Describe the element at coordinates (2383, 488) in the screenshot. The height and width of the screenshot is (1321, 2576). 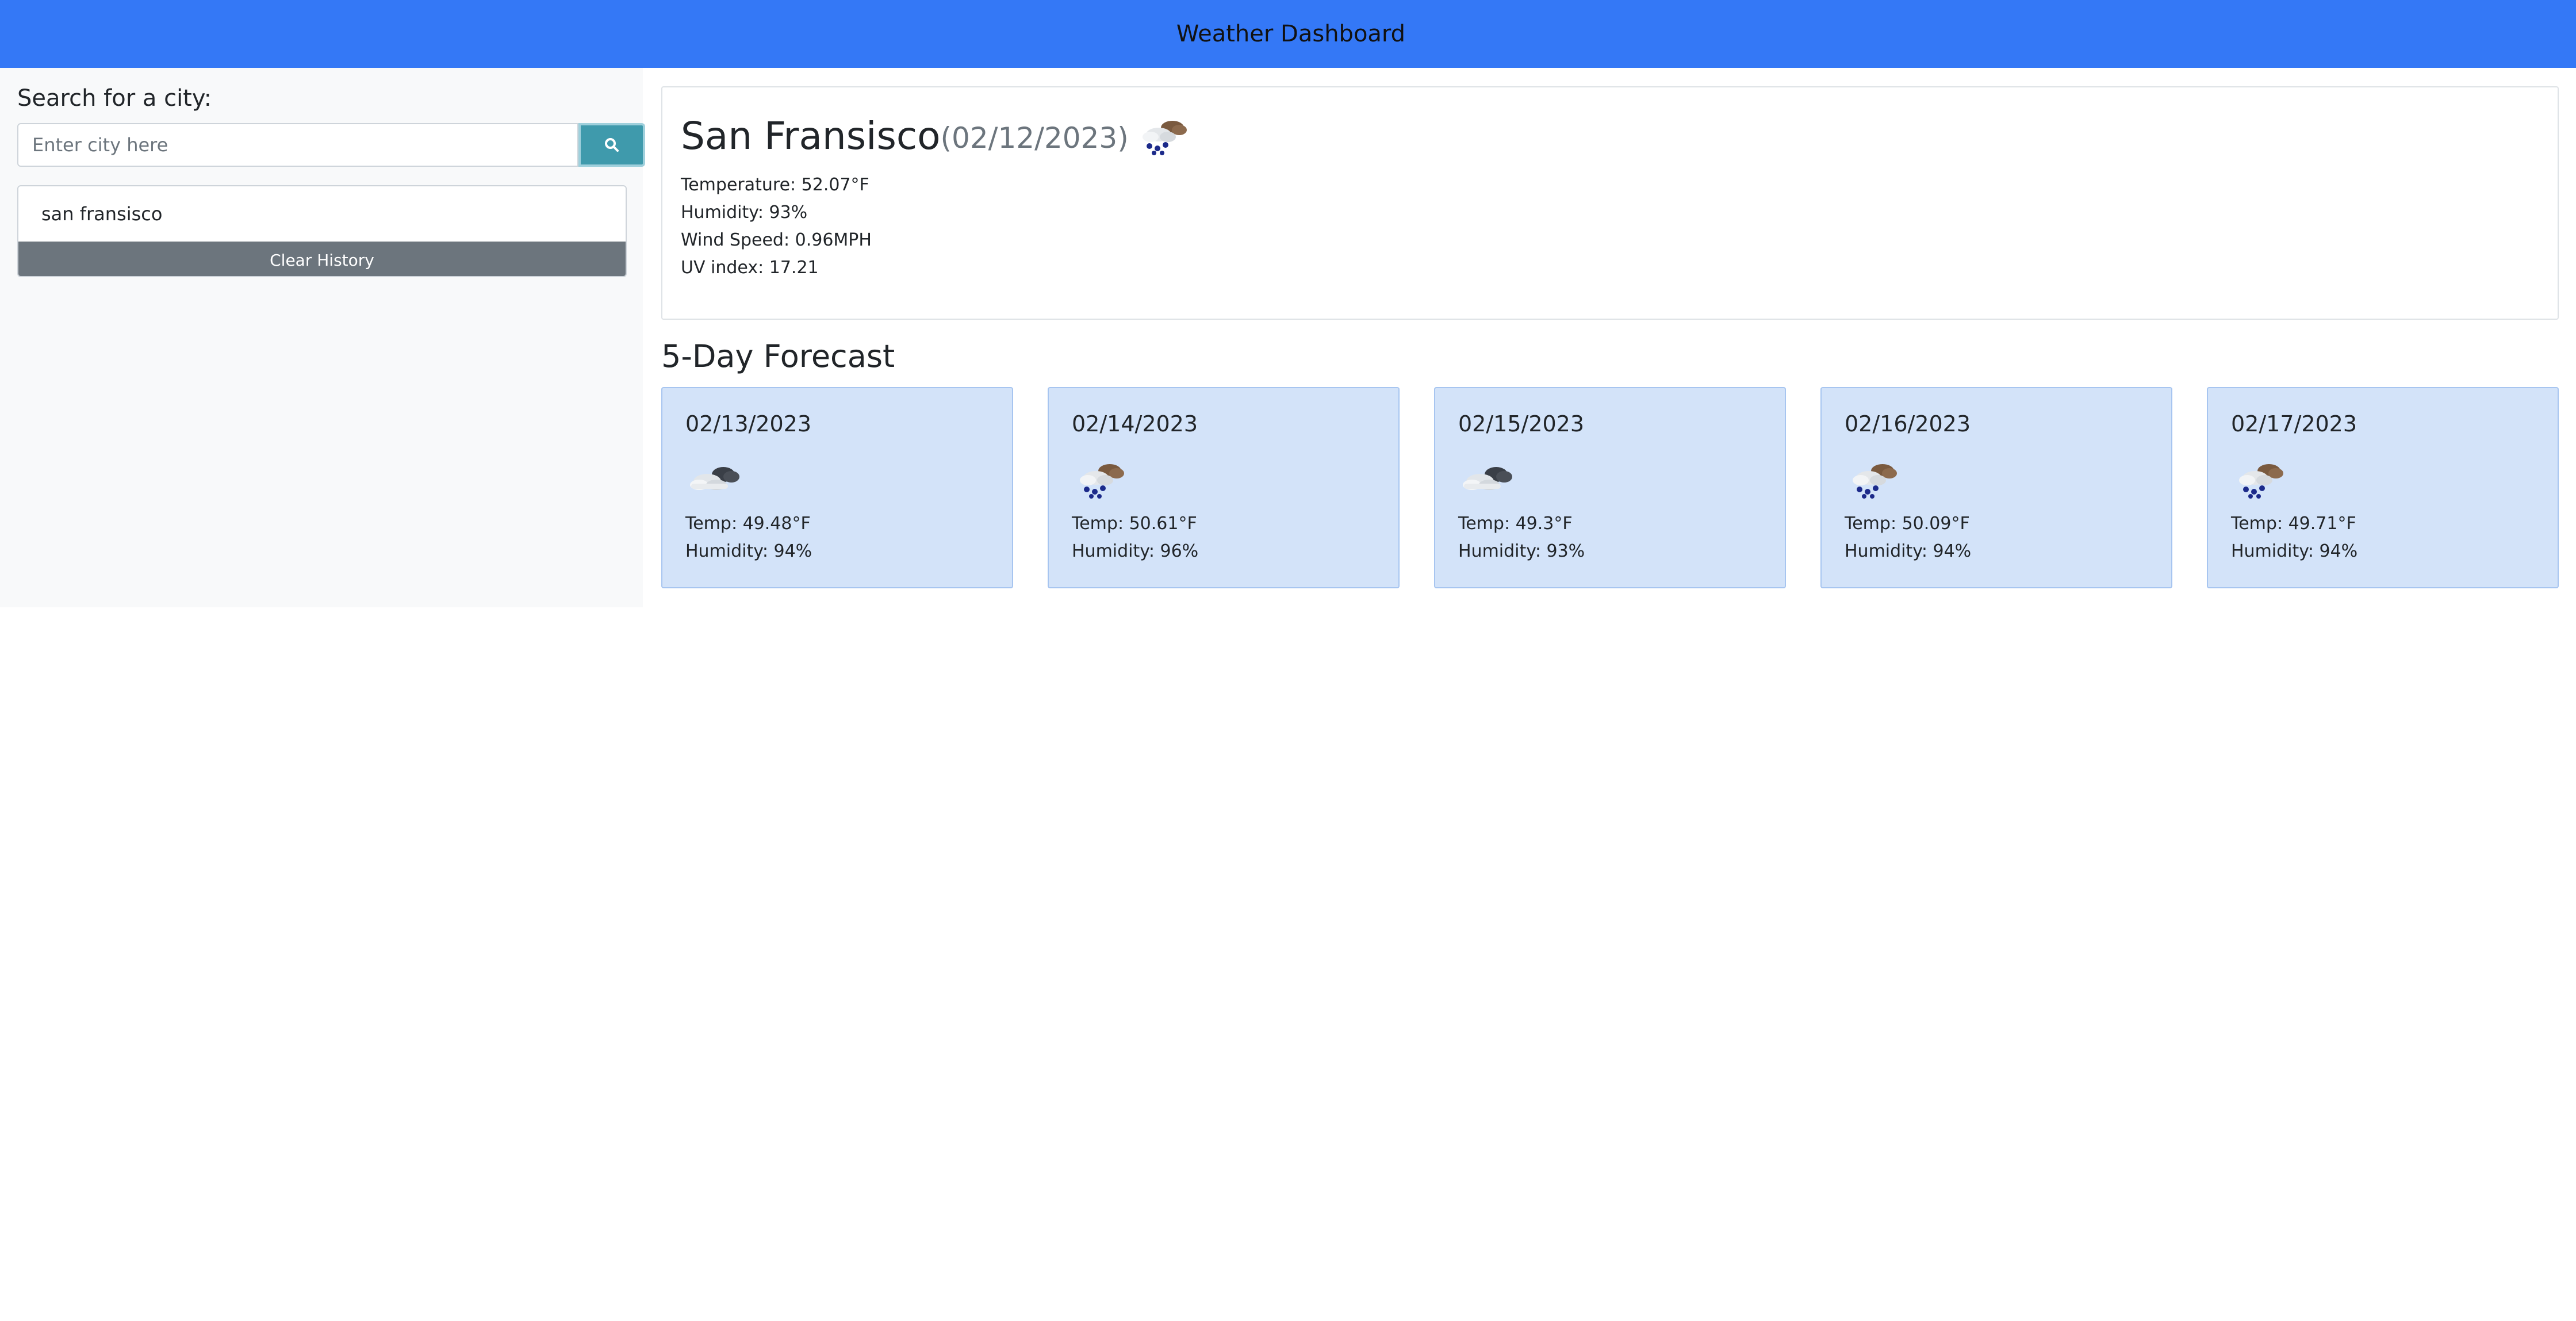
I see `forecast-card: 02/17/2023 Temp: 49.71°F Humidity: 94%` at that location.